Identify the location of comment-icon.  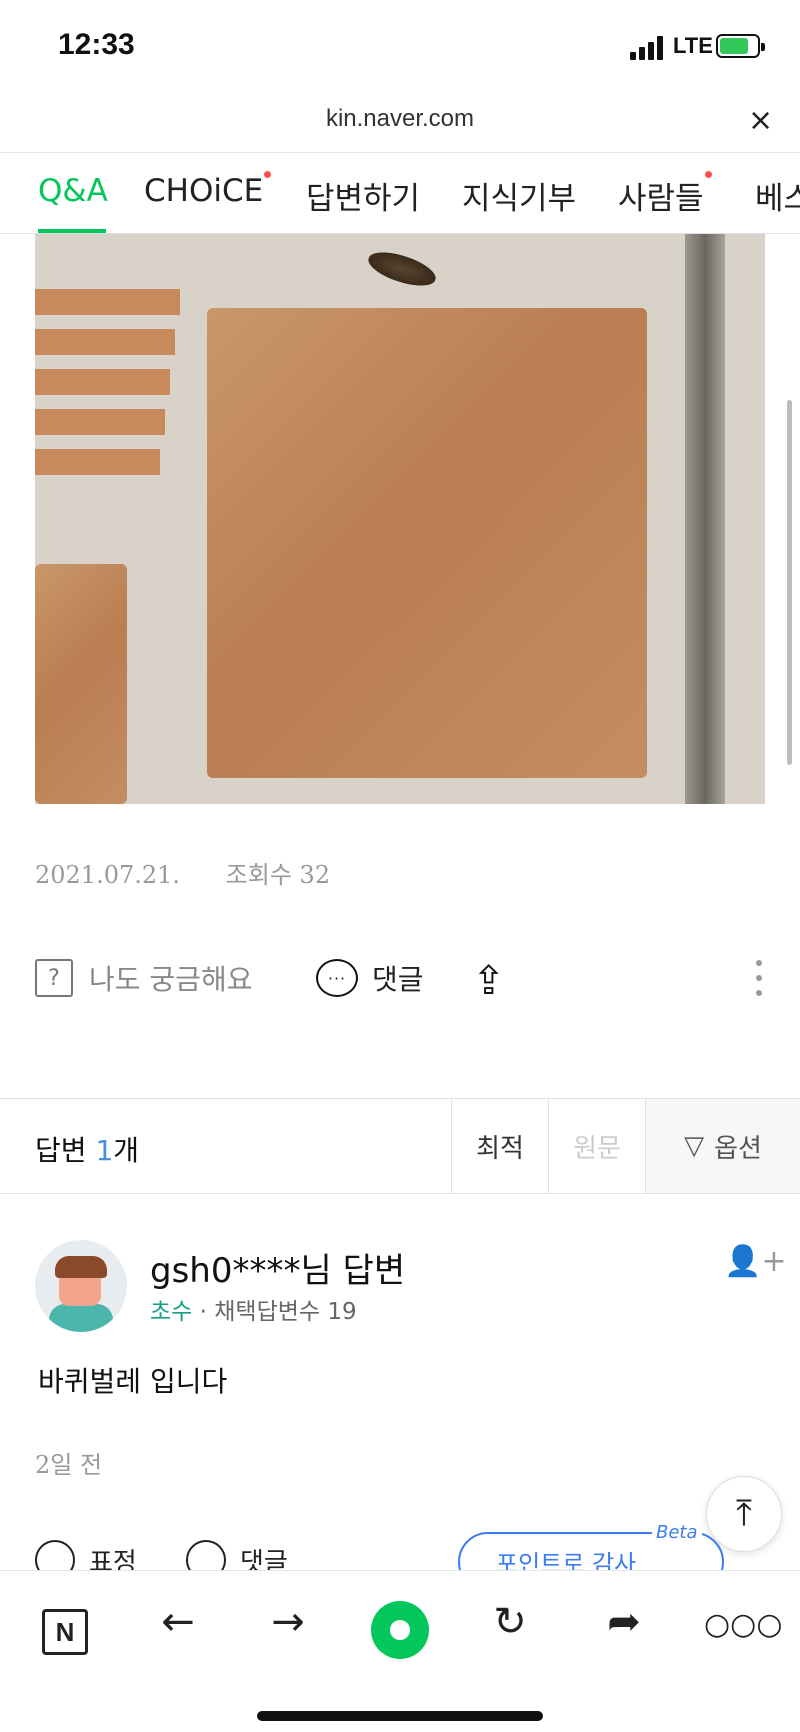
(206, 1556).